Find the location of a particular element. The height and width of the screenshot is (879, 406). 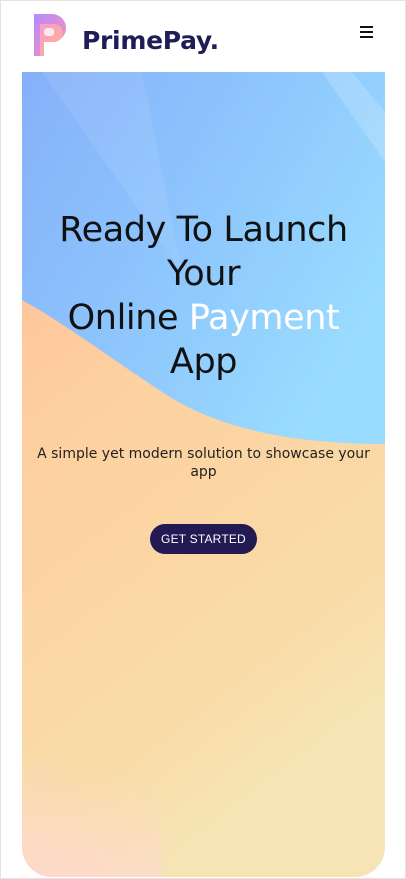

site-header: PrimePay. is located at coordinates (203, 36).